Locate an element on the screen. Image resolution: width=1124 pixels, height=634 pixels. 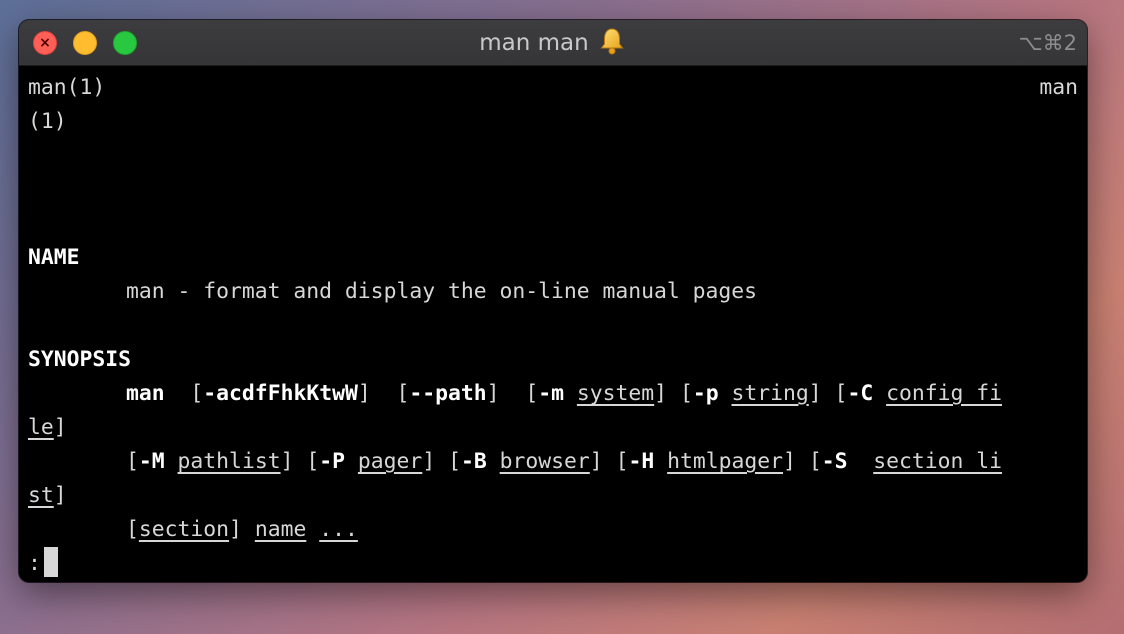
synopsis-argument: pathlist is located at coordinates (229, 461).